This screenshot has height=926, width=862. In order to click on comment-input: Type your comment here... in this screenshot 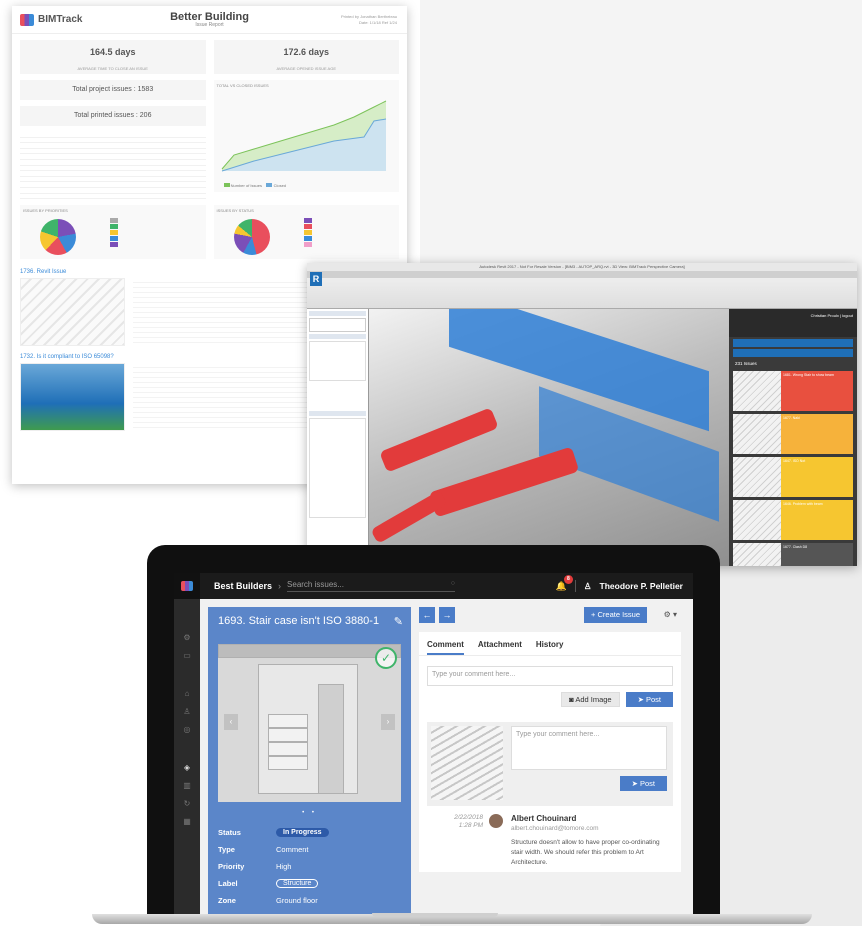, I will do `click(550, 676)`.